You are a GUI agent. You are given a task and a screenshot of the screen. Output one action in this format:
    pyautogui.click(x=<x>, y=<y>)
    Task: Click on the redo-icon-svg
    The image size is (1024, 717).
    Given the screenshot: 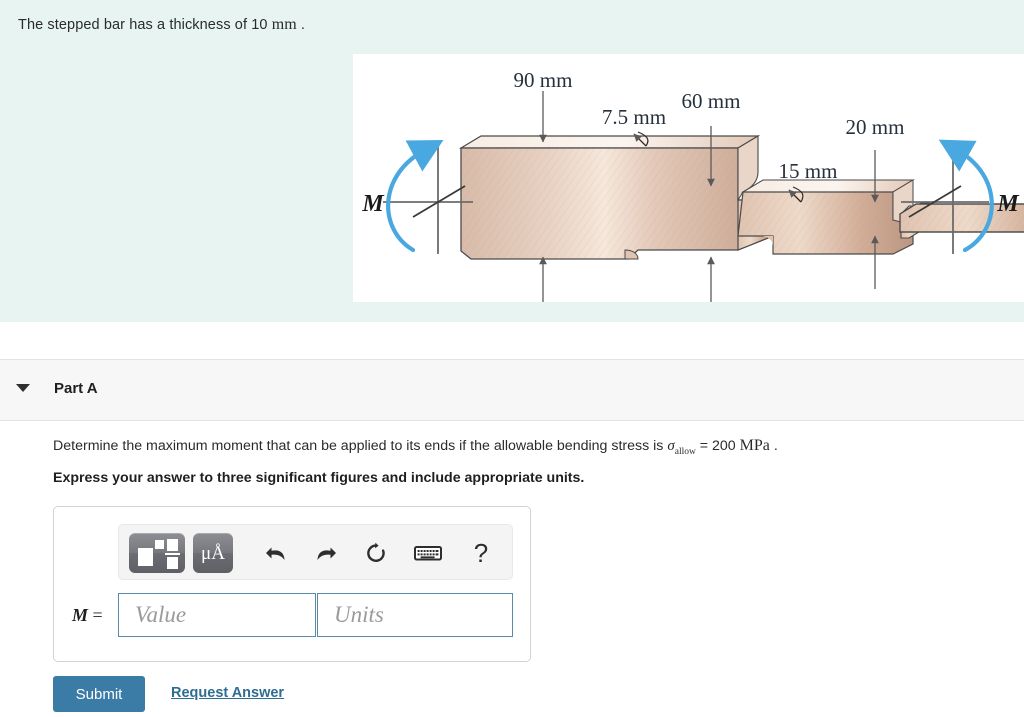 What is the action you would take?
    pyautogui.click(x=326, y=553)
    